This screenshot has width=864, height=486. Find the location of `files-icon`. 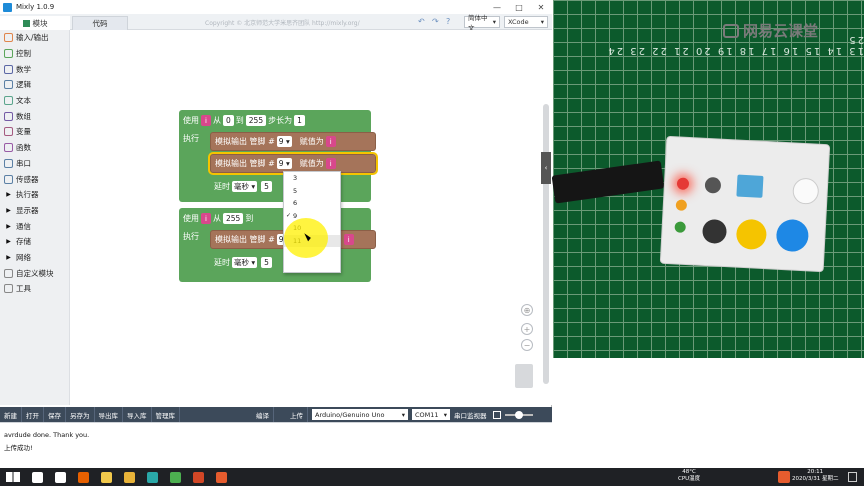

files-icon is located at coordinates (129, 477).